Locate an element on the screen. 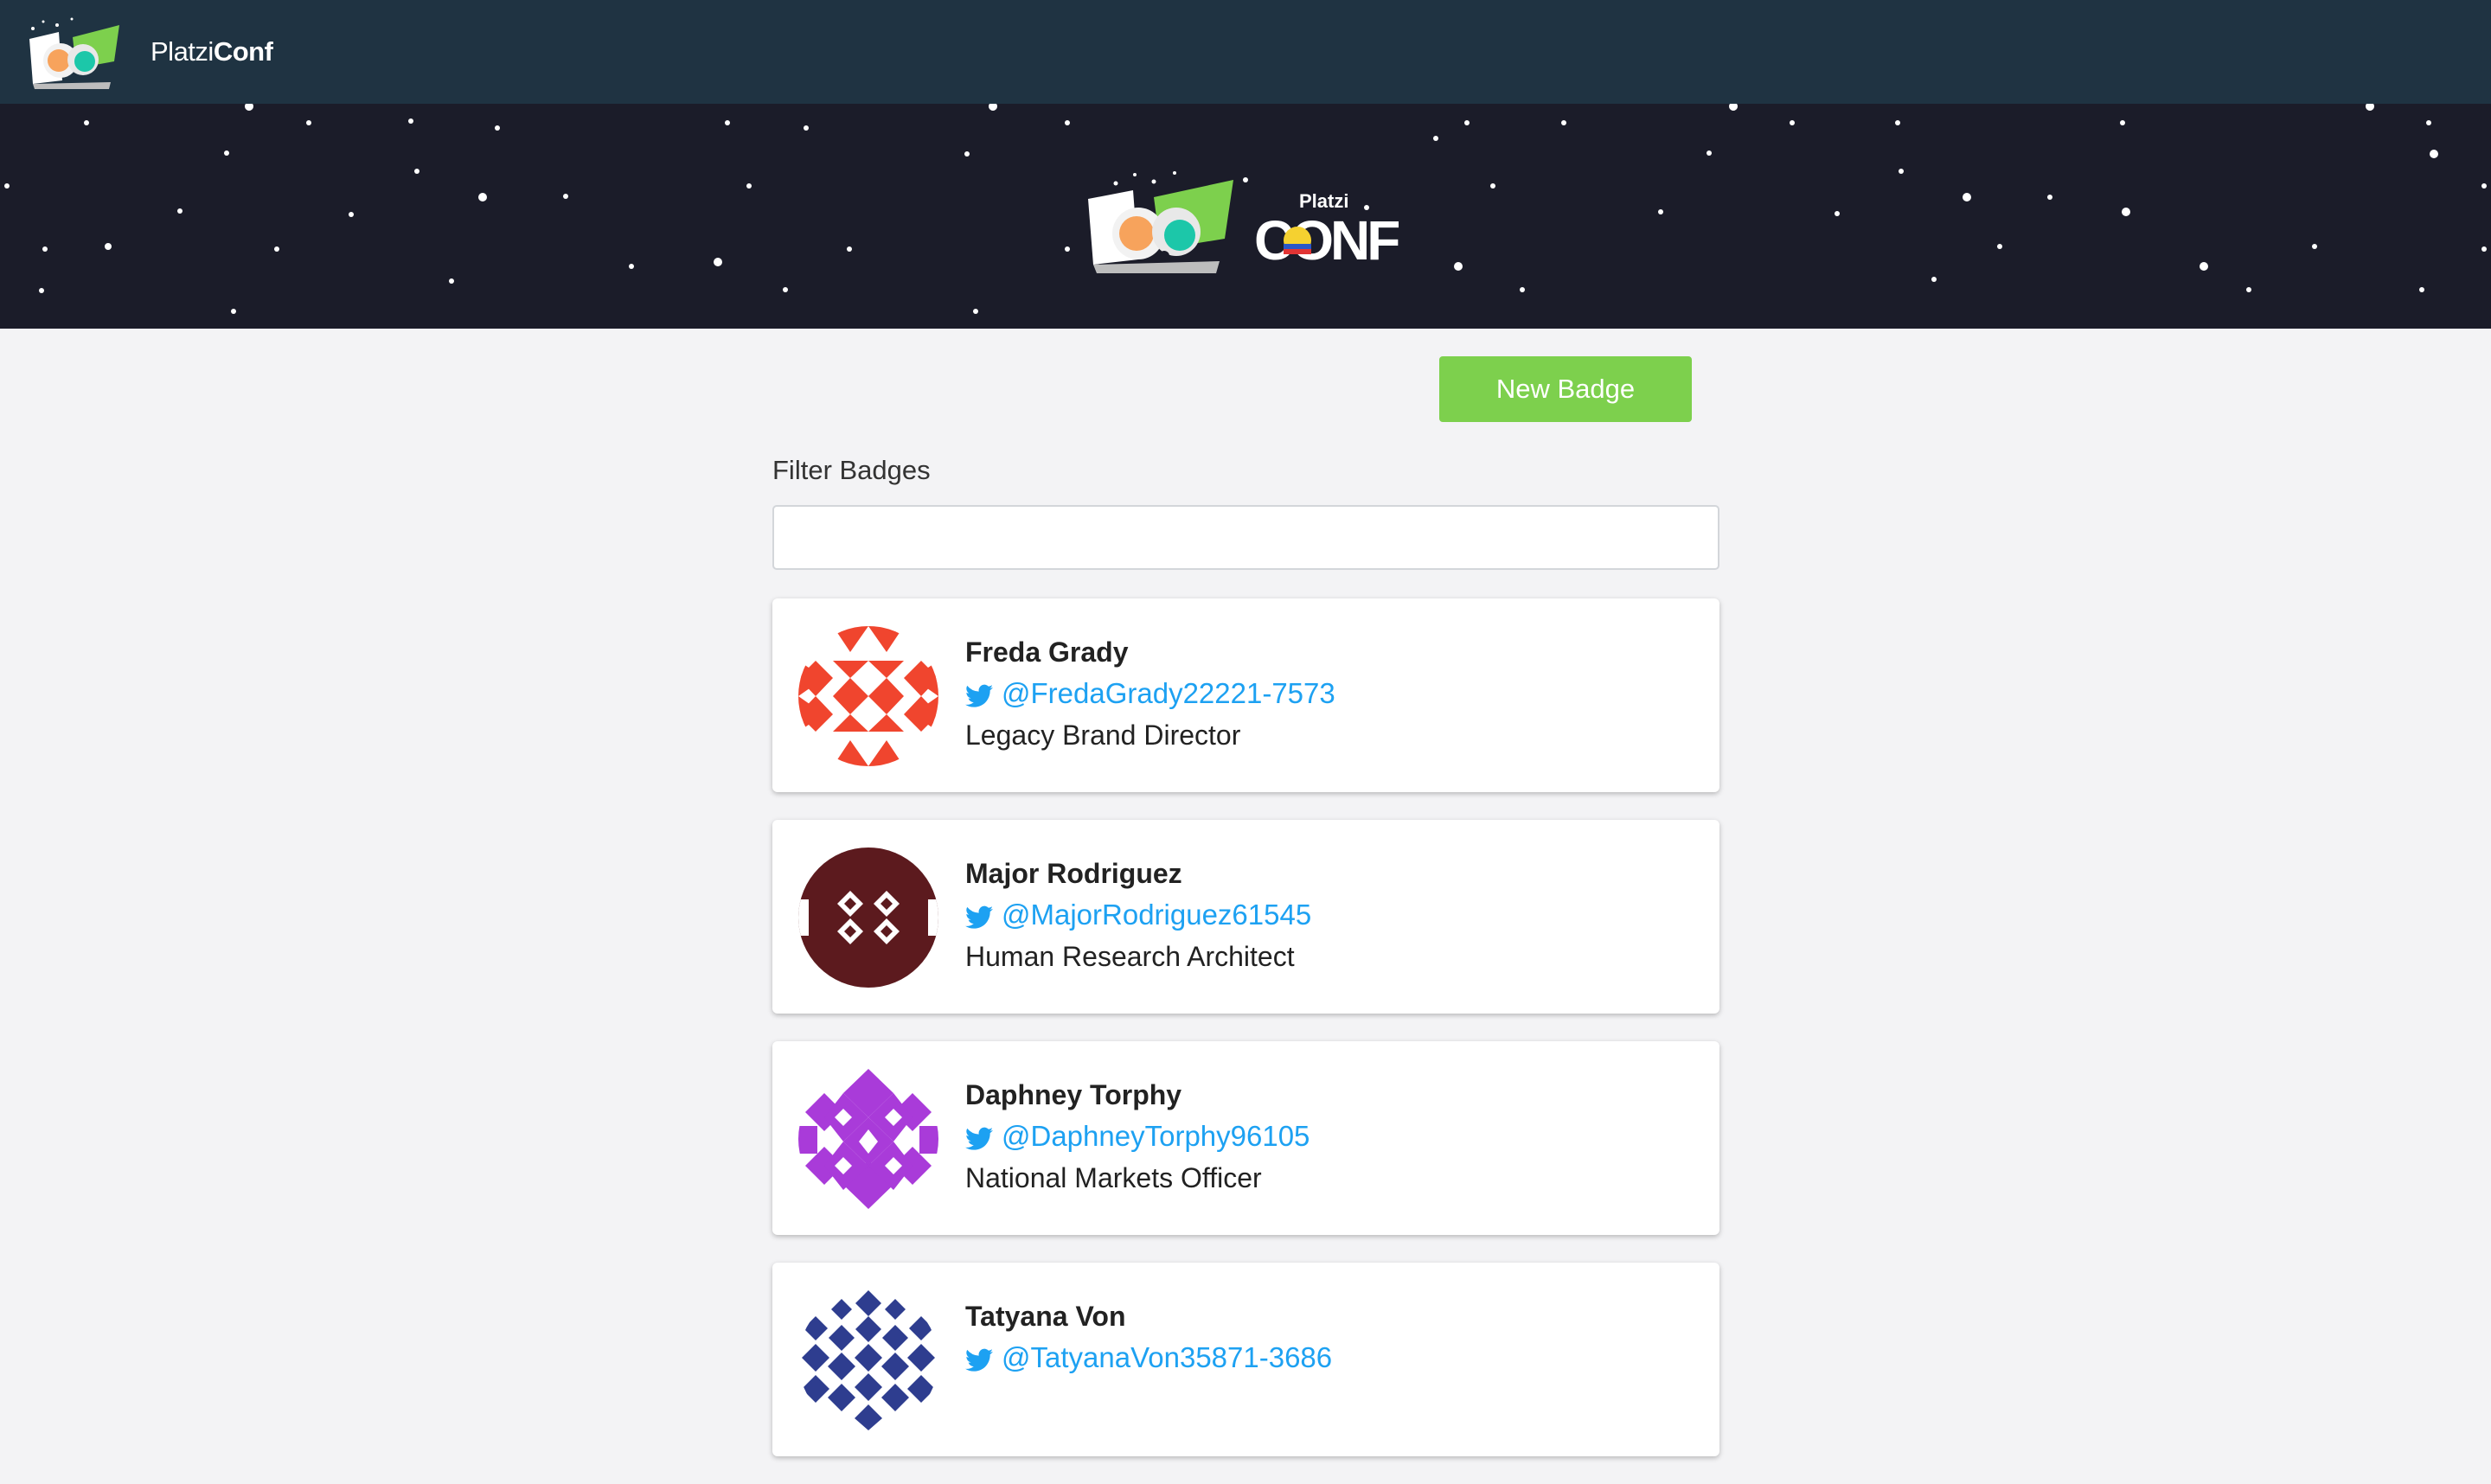 Image resolution: width=2491 pixels, height=1484 pixels. badge-name: Daphney Torphy is located at coordinates (1073, 1095).